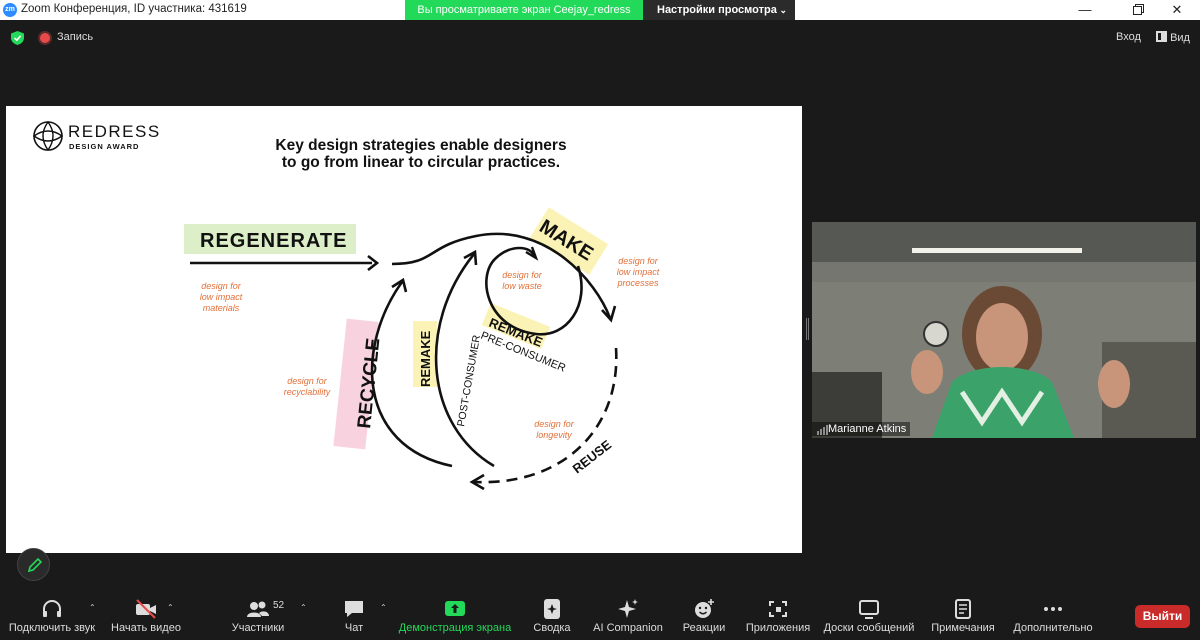  I want to click on join-audio-label: Подключить звук, so click(52, 628).